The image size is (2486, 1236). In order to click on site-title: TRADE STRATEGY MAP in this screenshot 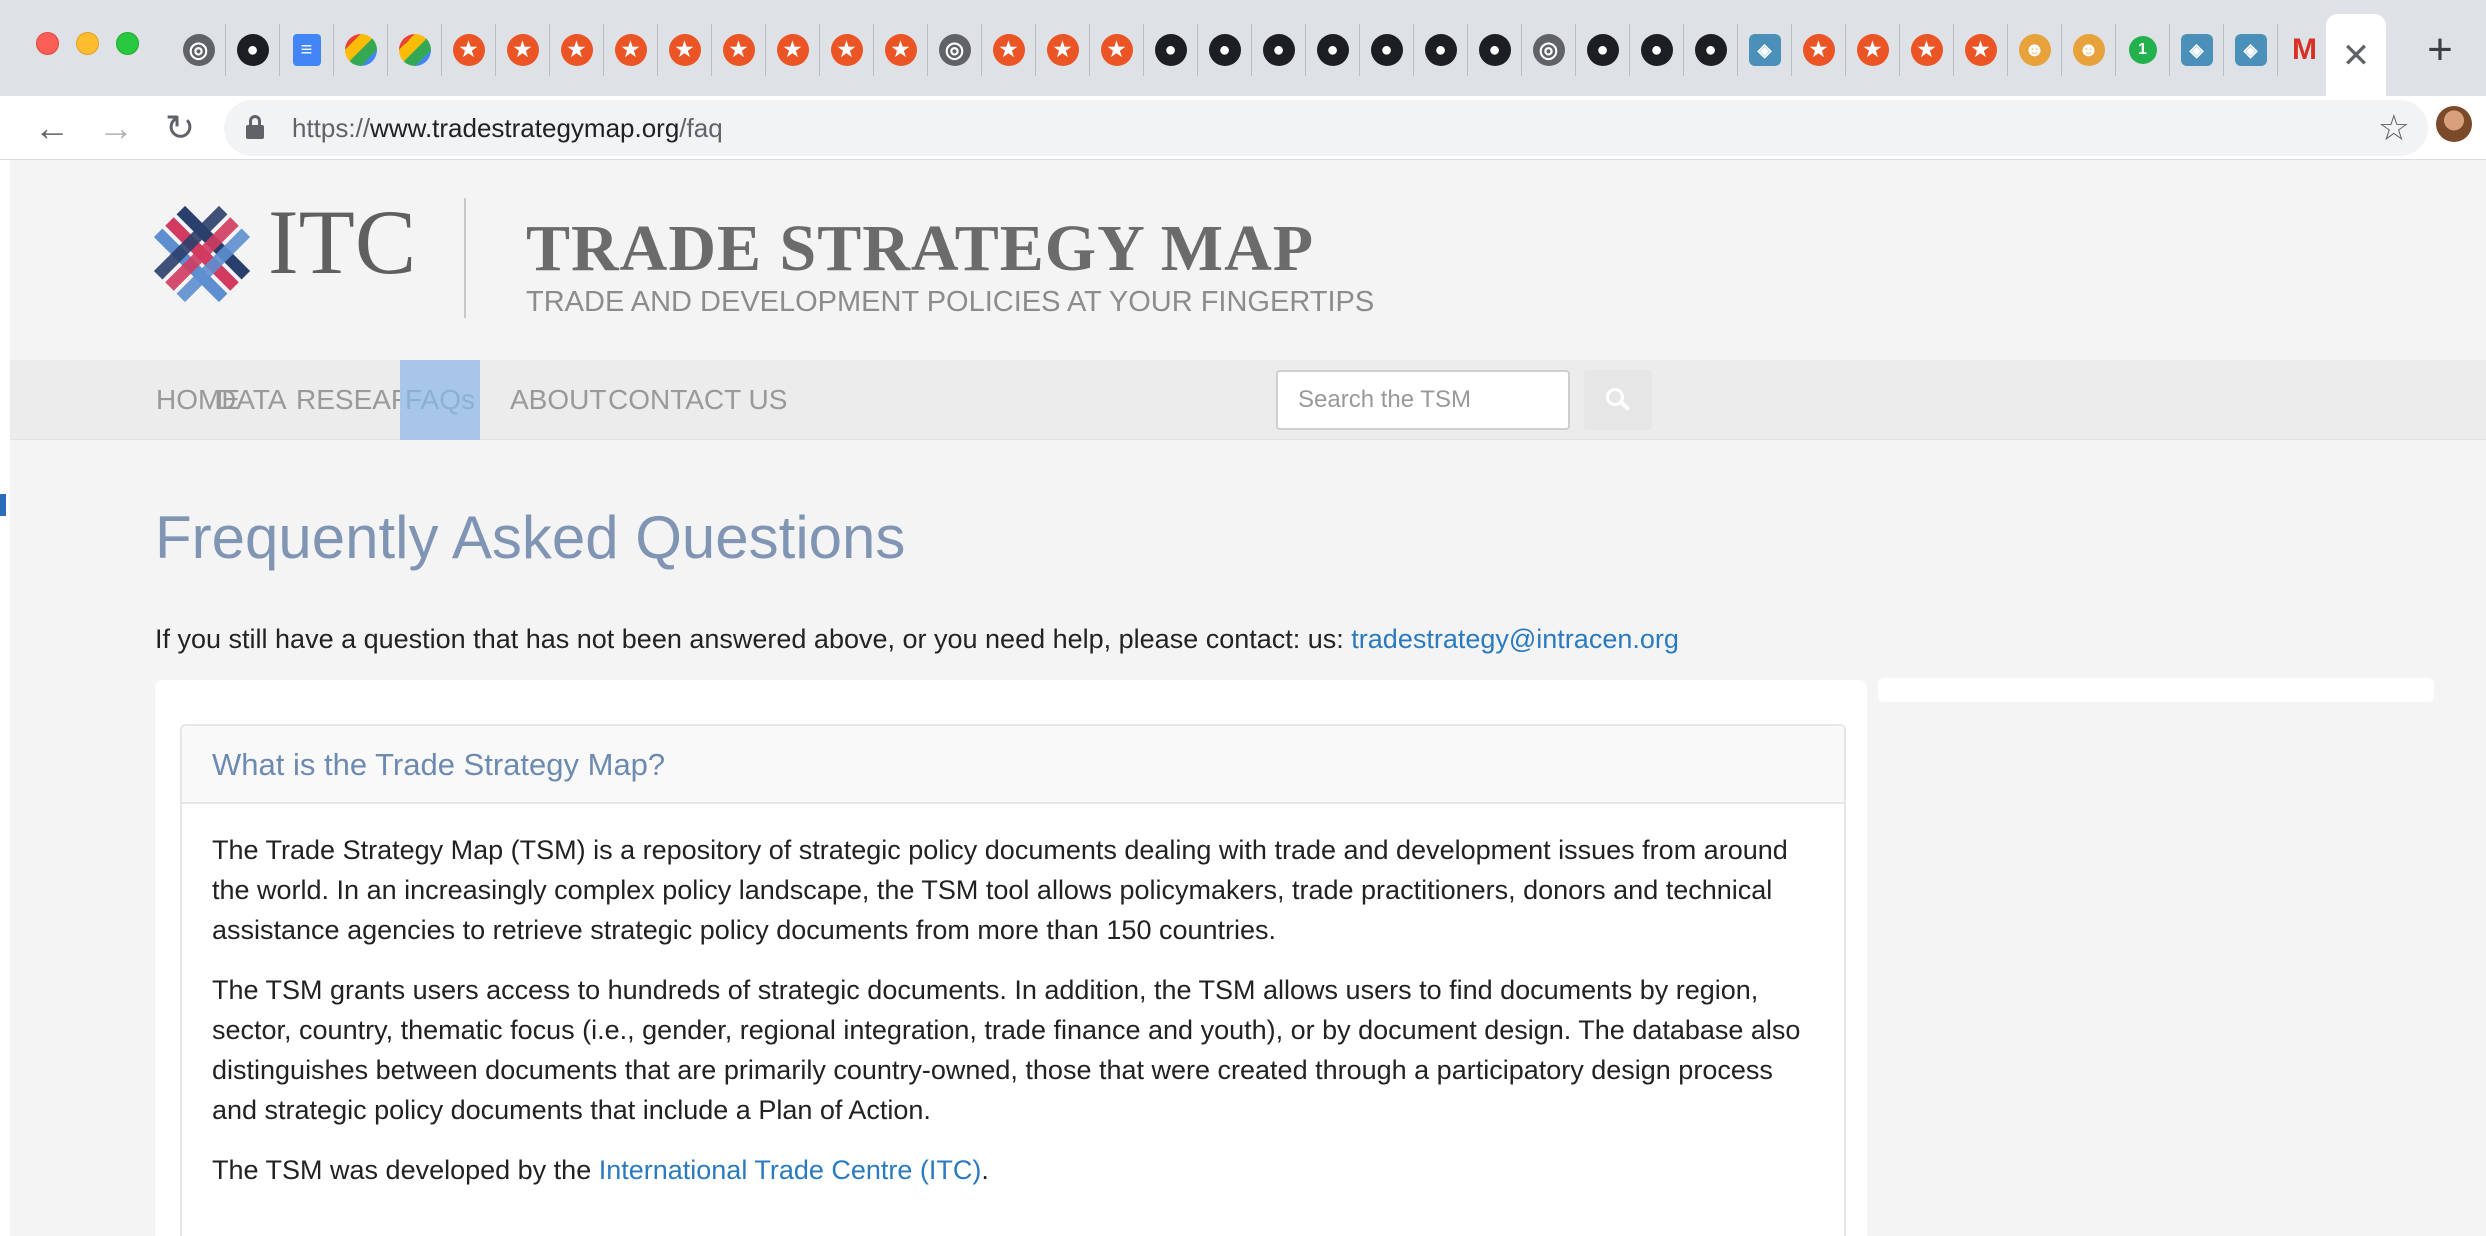, I will do `click(920, 249)`.